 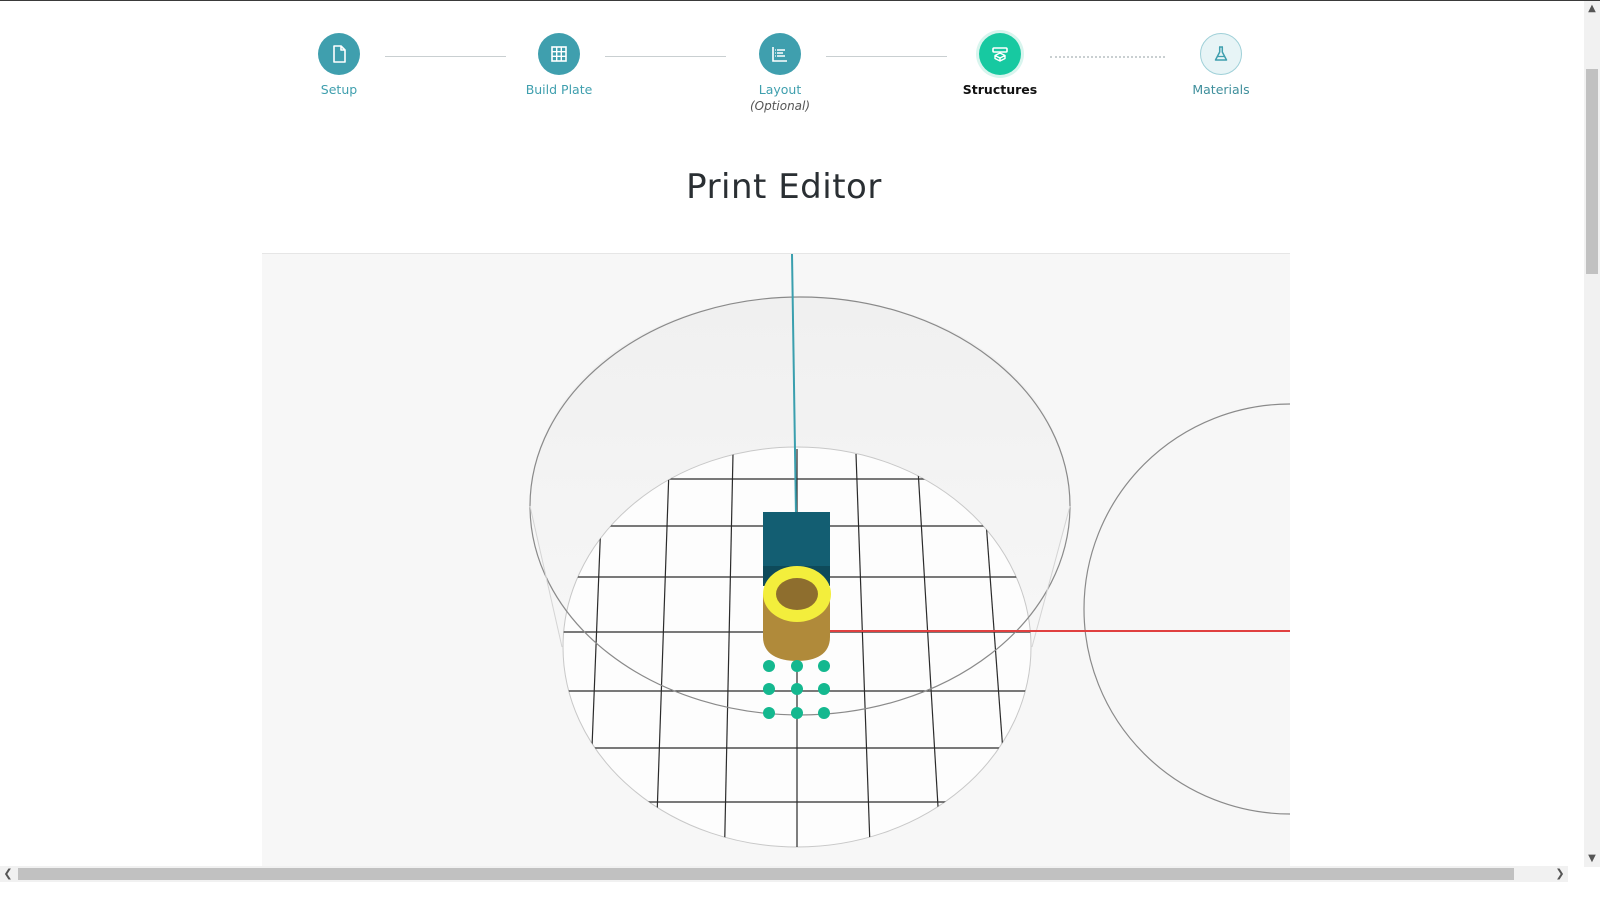 I want to click on scroll-left-arrow-icon: ❮, so click(x=8, y=874).